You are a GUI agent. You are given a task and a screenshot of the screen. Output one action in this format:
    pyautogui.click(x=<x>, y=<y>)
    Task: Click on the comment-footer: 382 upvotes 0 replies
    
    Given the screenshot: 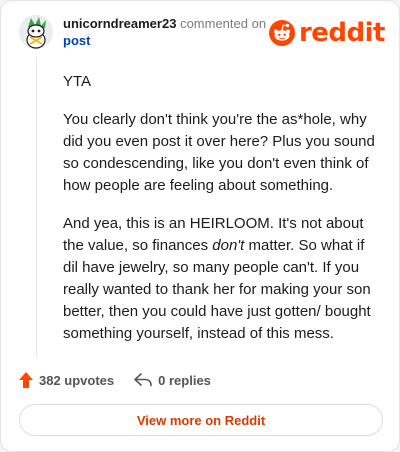 What is the action you would take?
    pyautogui.click(x=125, y=380)
    